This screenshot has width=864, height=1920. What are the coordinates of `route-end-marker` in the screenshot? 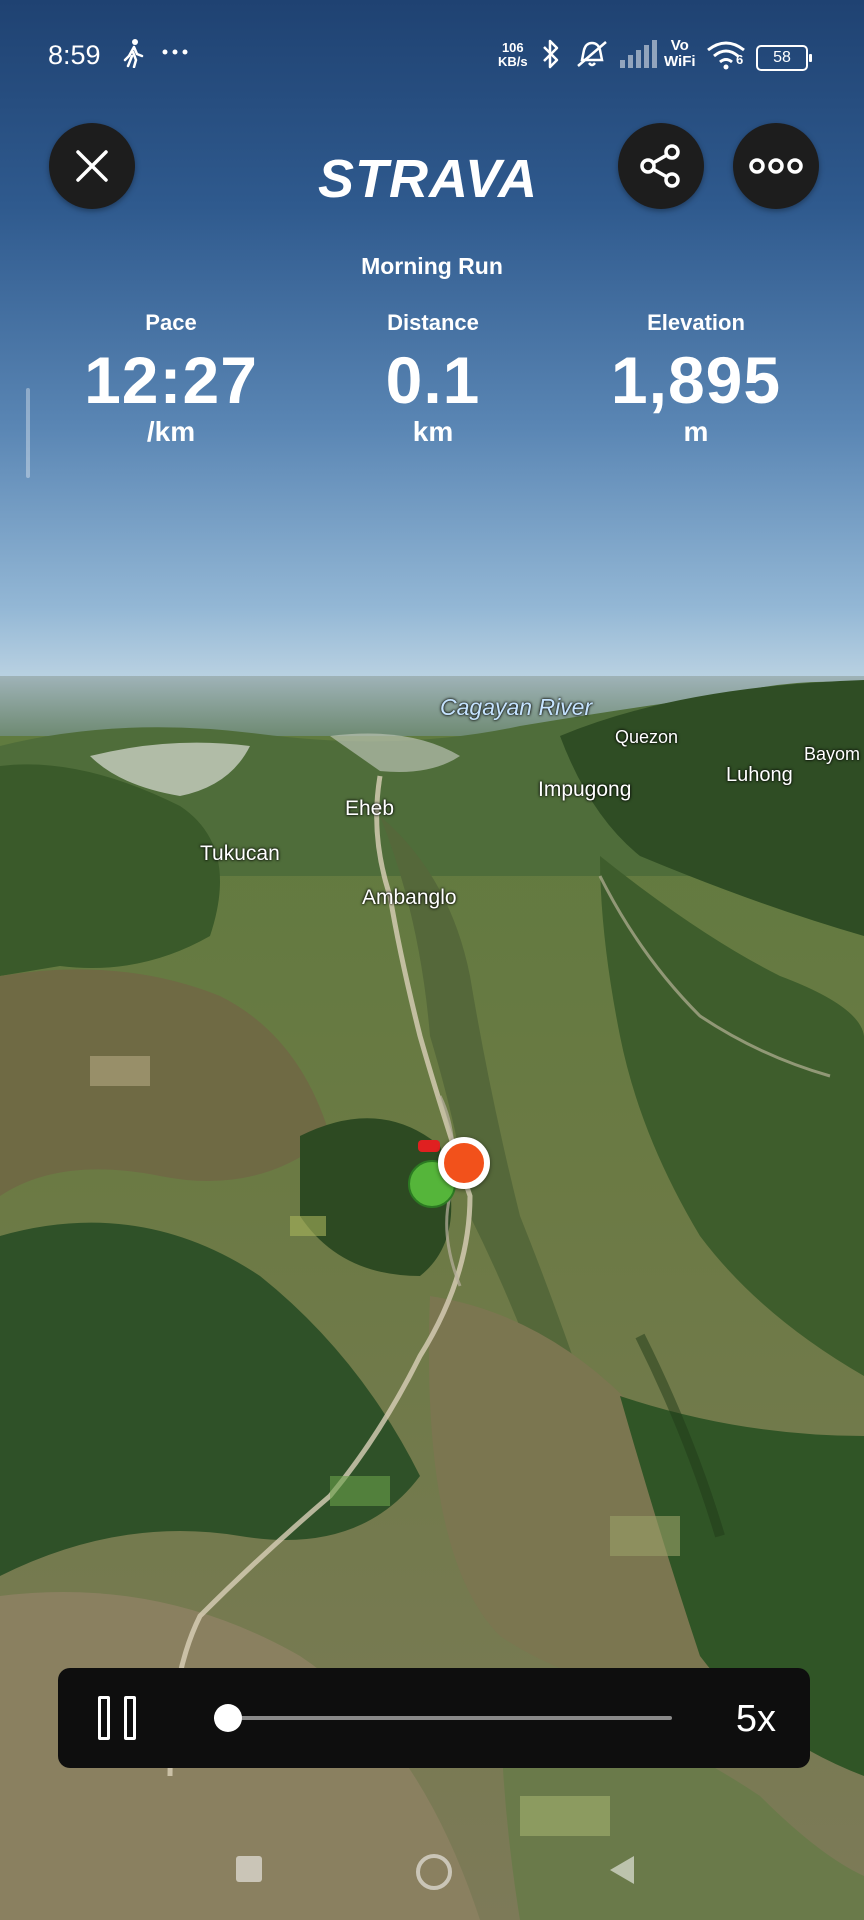 It's located at (464, 1163).